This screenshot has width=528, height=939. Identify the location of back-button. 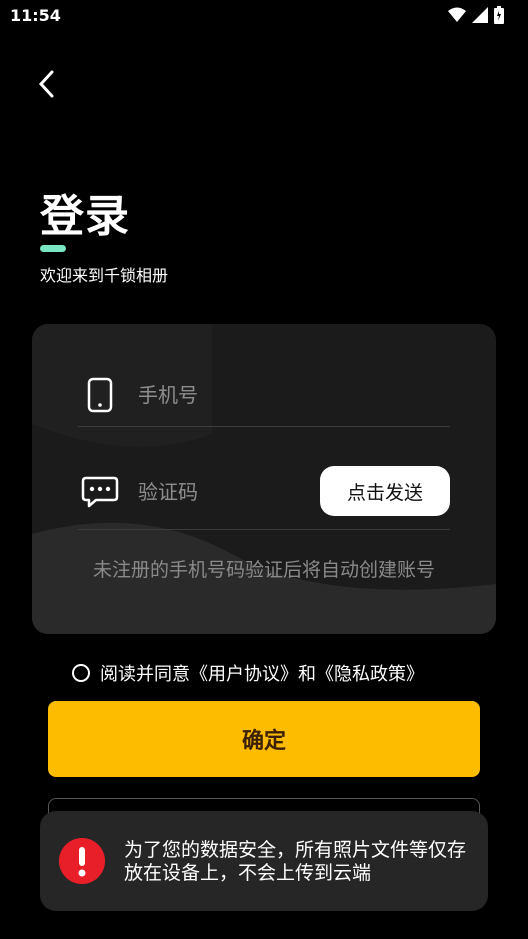
(46, 84).